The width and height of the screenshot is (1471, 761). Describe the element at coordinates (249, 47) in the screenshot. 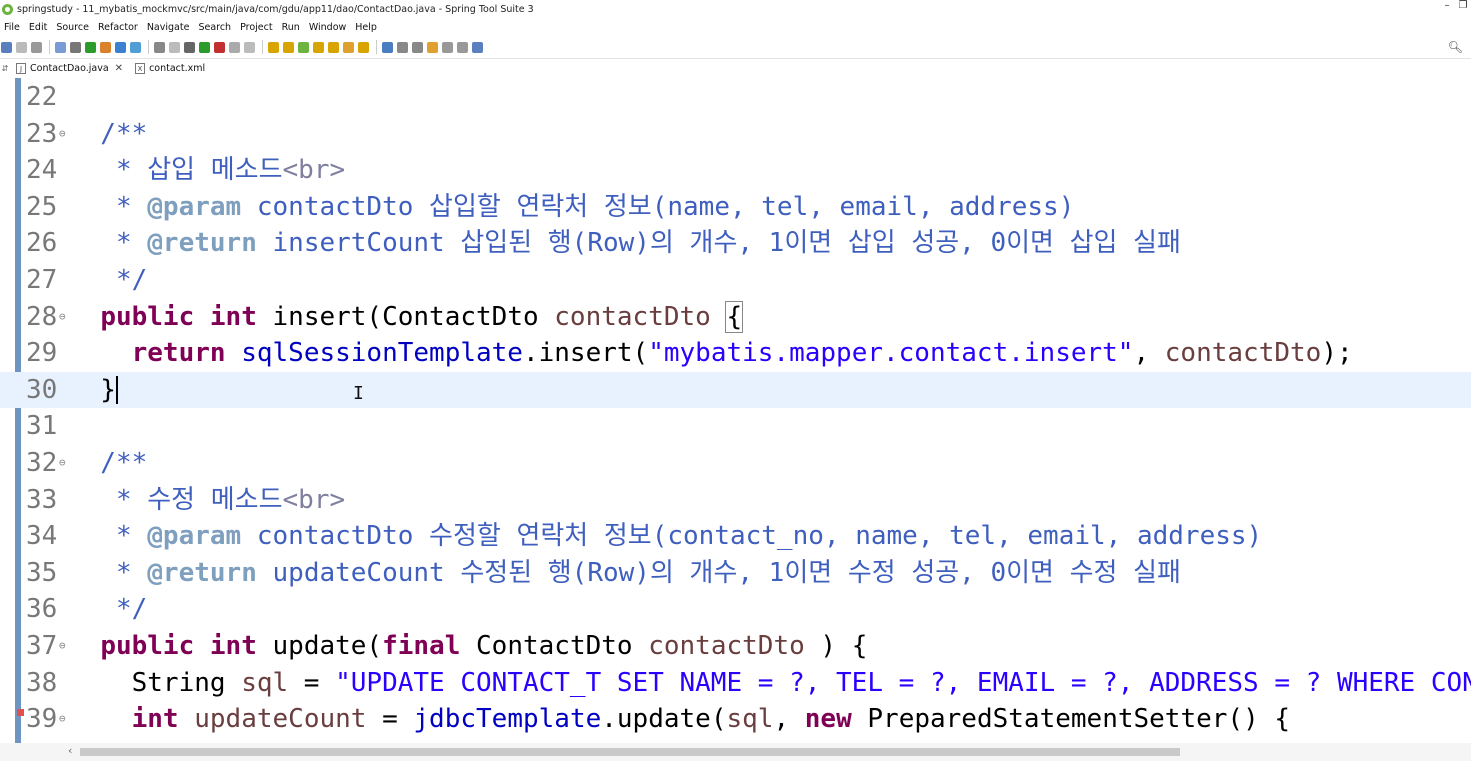

I see `server-icon` at that location.